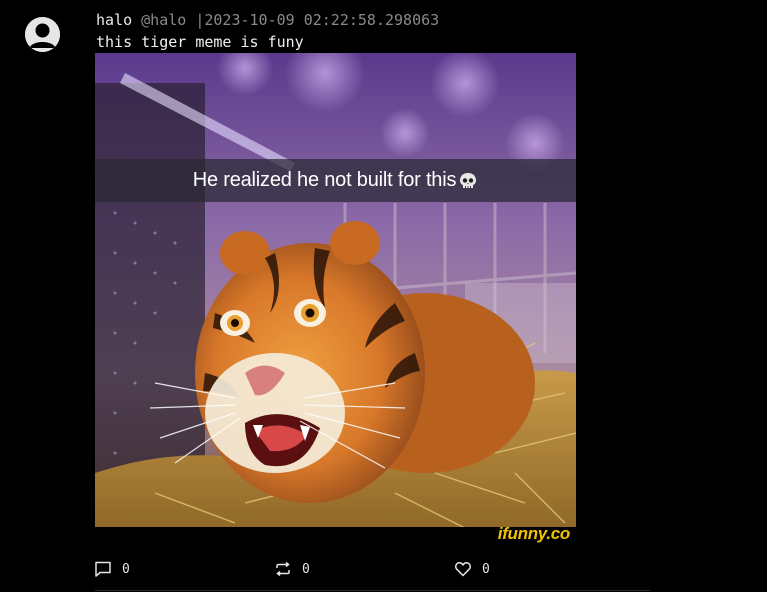 Image resolution: width=767 pixels, height=592 pixels. What do you see at coordinates (322, 20) in the screenshot?
I see `timestamp: 2023-10-09 02:22:58.298063` at bounding box center [322, 20].